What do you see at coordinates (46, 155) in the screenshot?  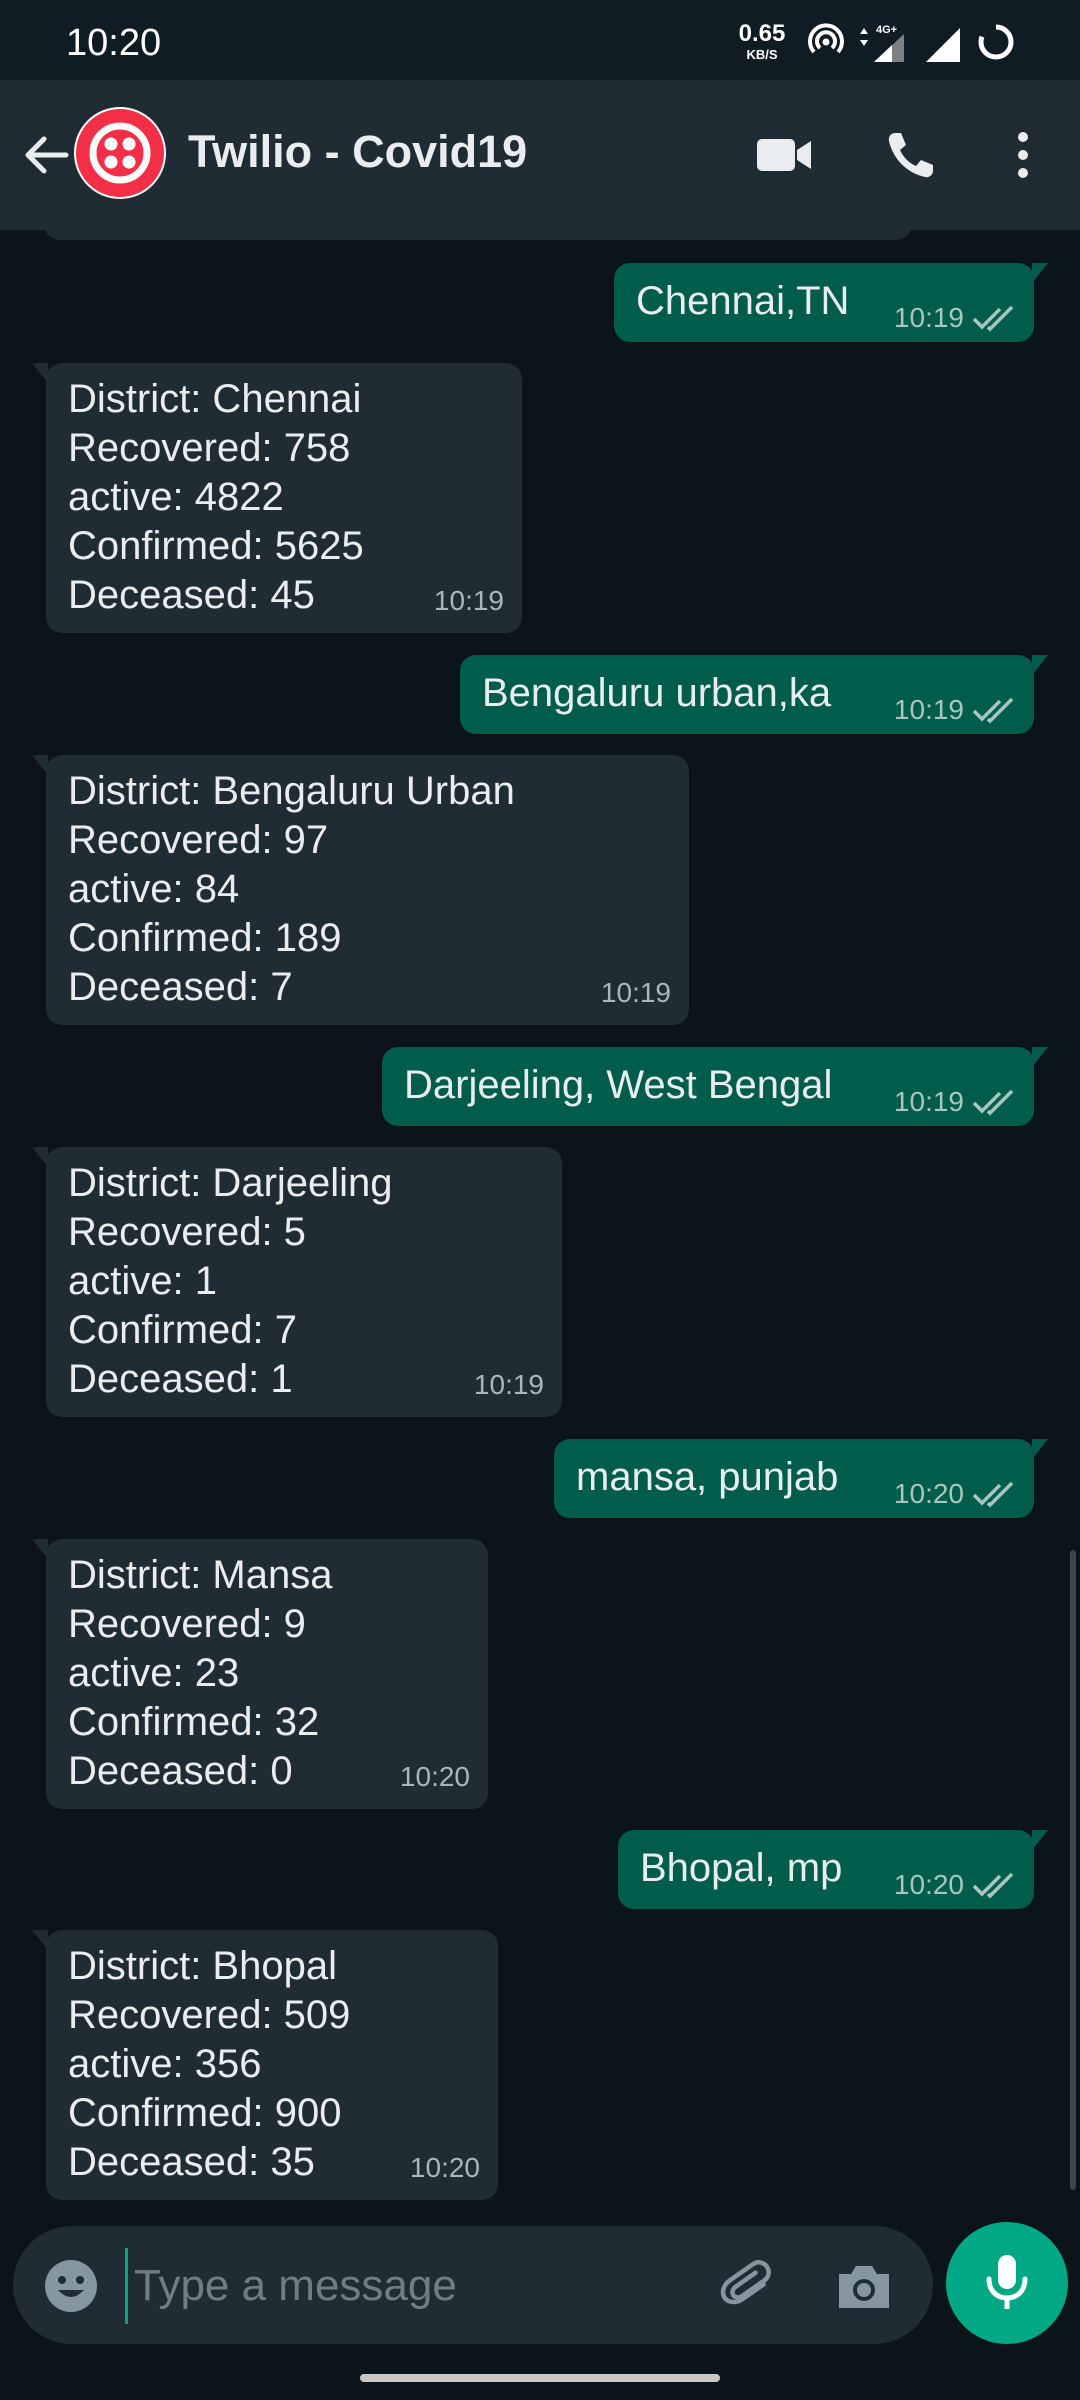 I see `back-arrow-icon` at bounding box center [46, 155].